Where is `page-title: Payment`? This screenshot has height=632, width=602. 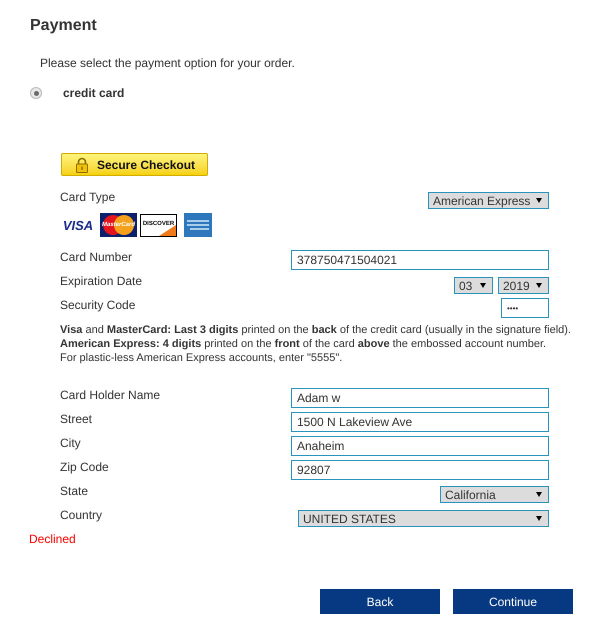
page-title: Payment is located at coordinates (63, 26).